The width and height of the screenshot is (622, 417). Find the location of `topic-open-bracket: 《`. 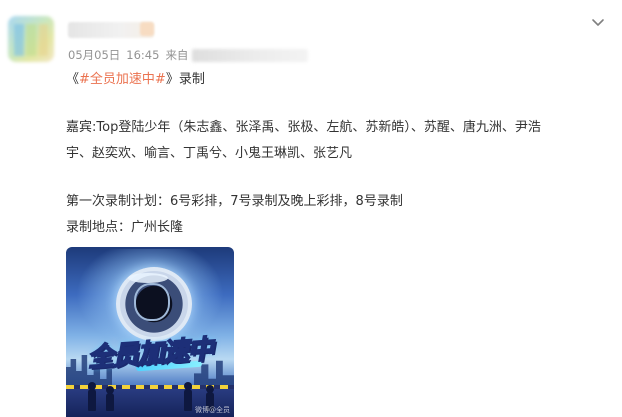

topic-open-bracket: 《 is located at coordinates (73, 79).